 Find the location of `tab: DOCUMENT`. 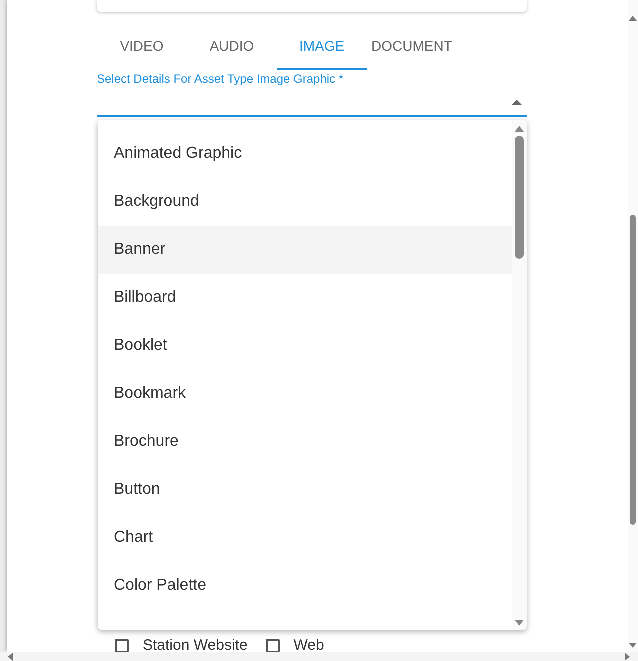

tab: DOCUMENT is located at coordinates (412, 46).